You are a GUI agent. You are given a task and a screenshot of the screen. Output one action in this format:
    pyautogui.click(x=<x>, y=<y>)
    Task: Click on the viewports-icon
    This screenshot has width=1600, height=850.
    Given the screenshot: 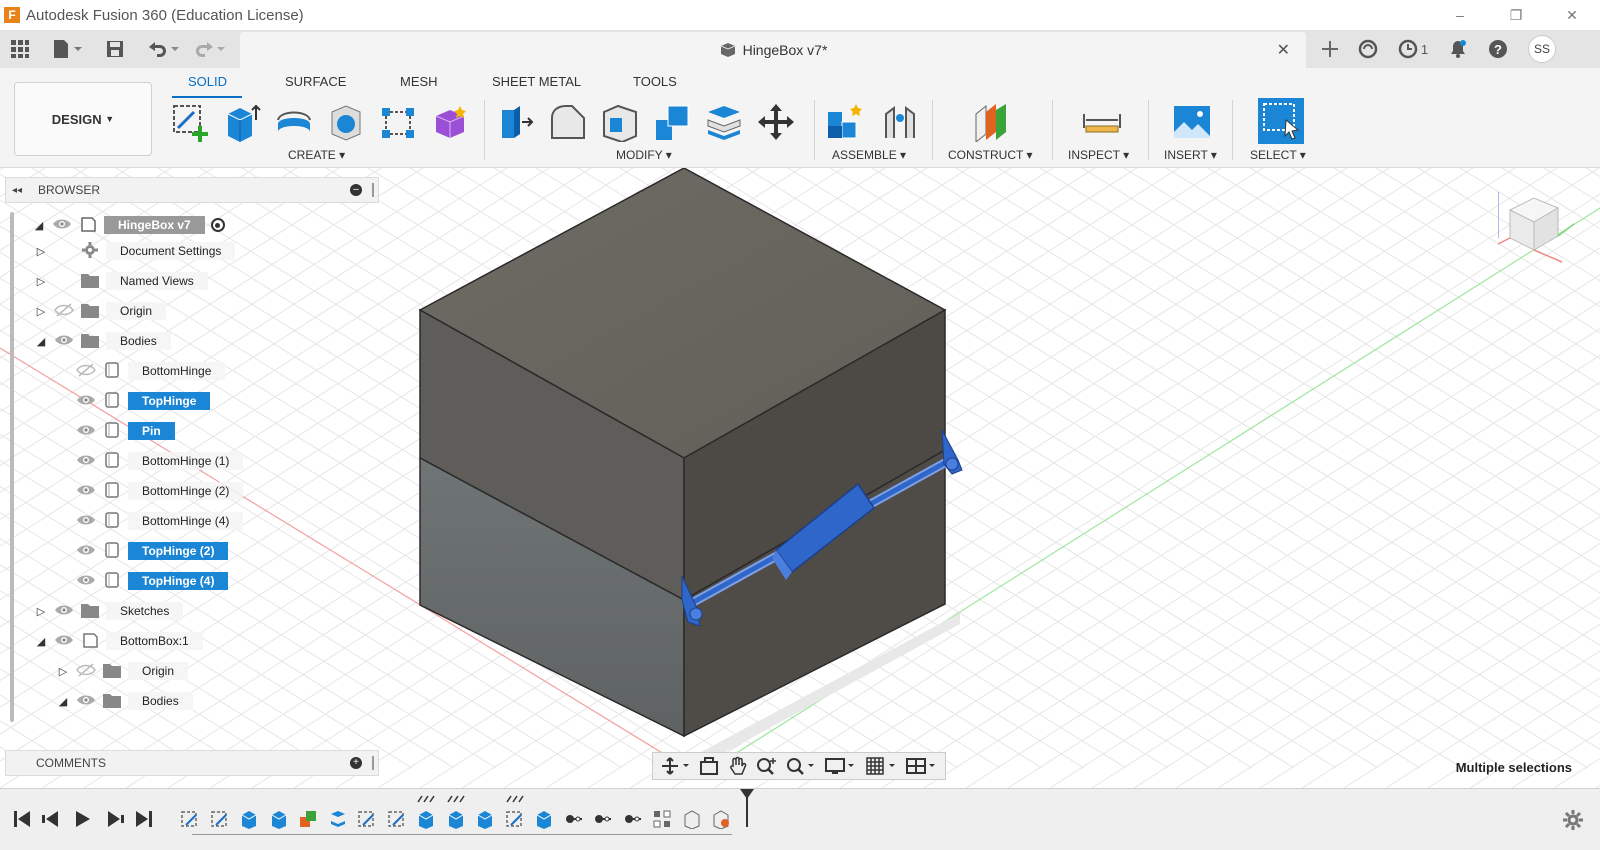 What is the action you would take?
    pyautogui.click(x=921, y=766)
    